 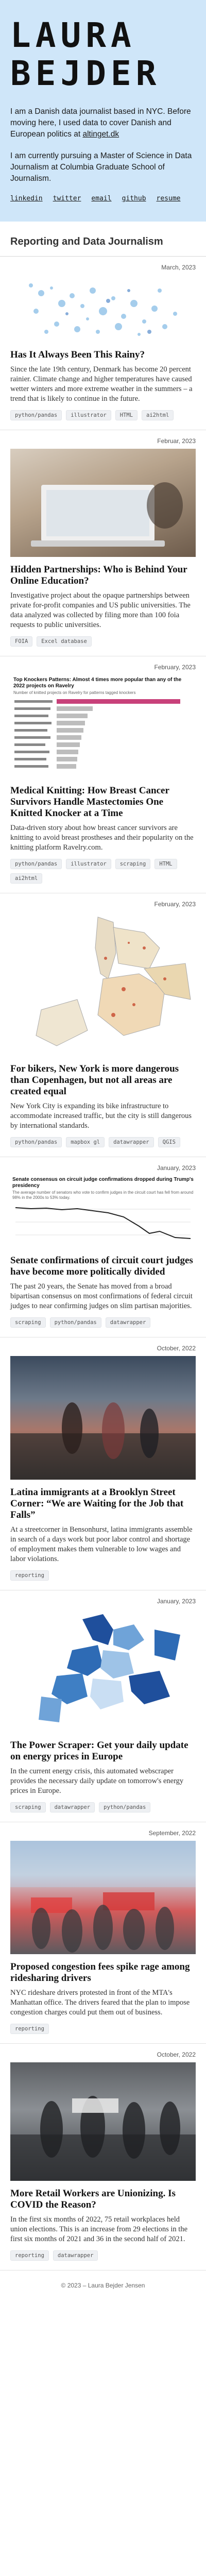 I want to click on bar-chart-graphic, so click(x=97, y=734).